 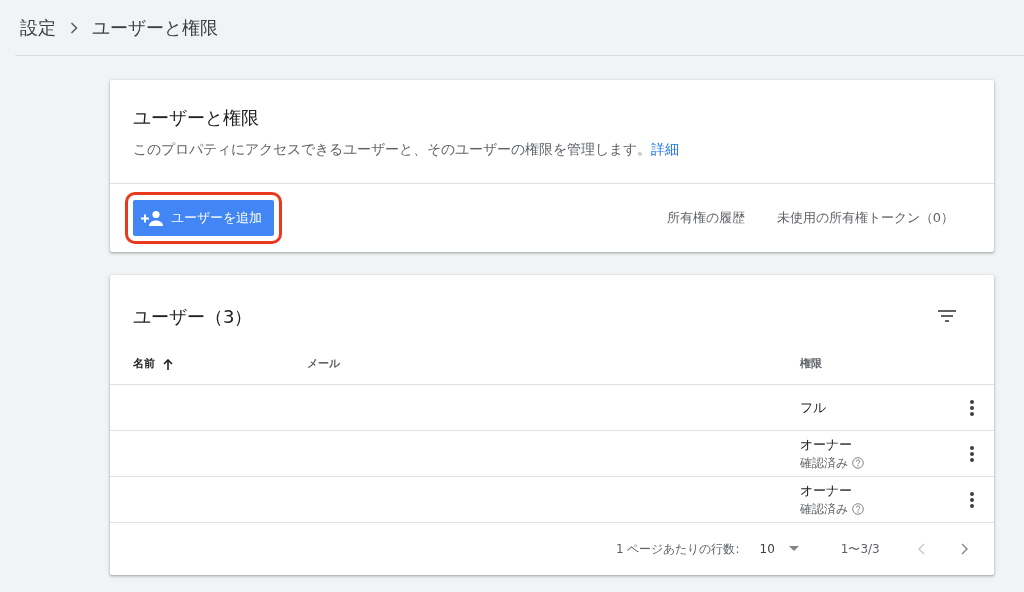 I want to click on add-person-icon, so click(x=152, y=218).